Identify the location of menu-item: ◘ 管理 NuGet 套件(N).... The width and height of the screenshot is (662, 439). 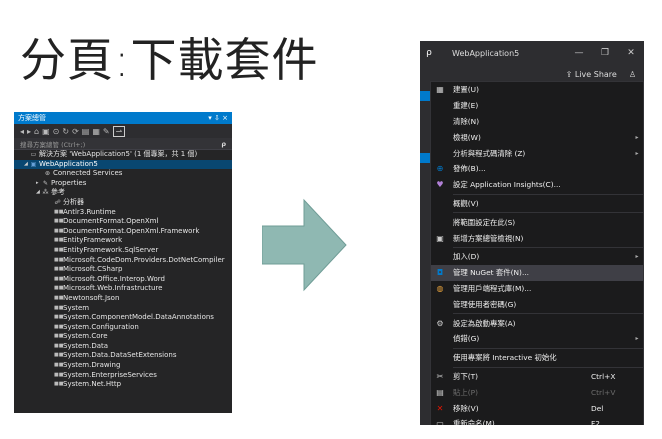
(537, 272).